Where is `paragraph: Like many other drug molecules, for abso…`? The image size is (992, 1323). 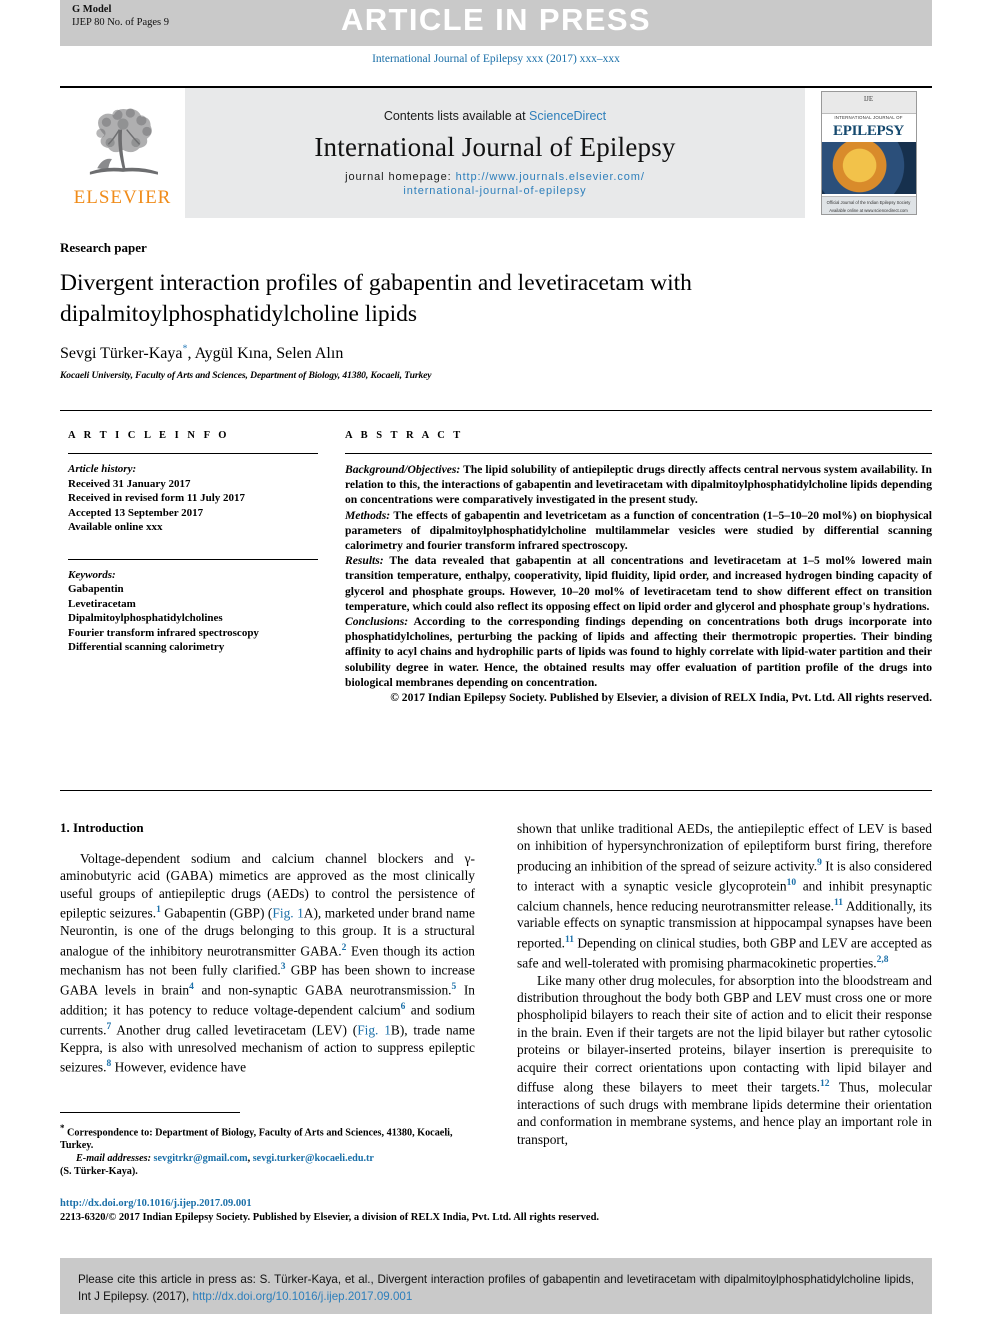
paragraph: Like many other drug molecules, for abso… is located at coordinates (724, 1060).